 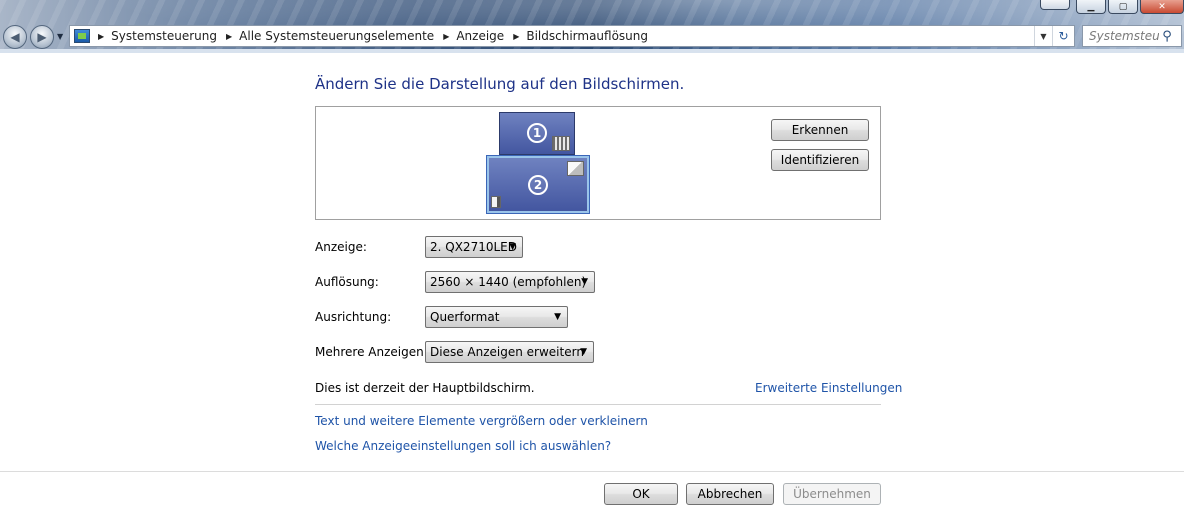 I want to click on close-button: ✕, so click(x=1162, y=7).